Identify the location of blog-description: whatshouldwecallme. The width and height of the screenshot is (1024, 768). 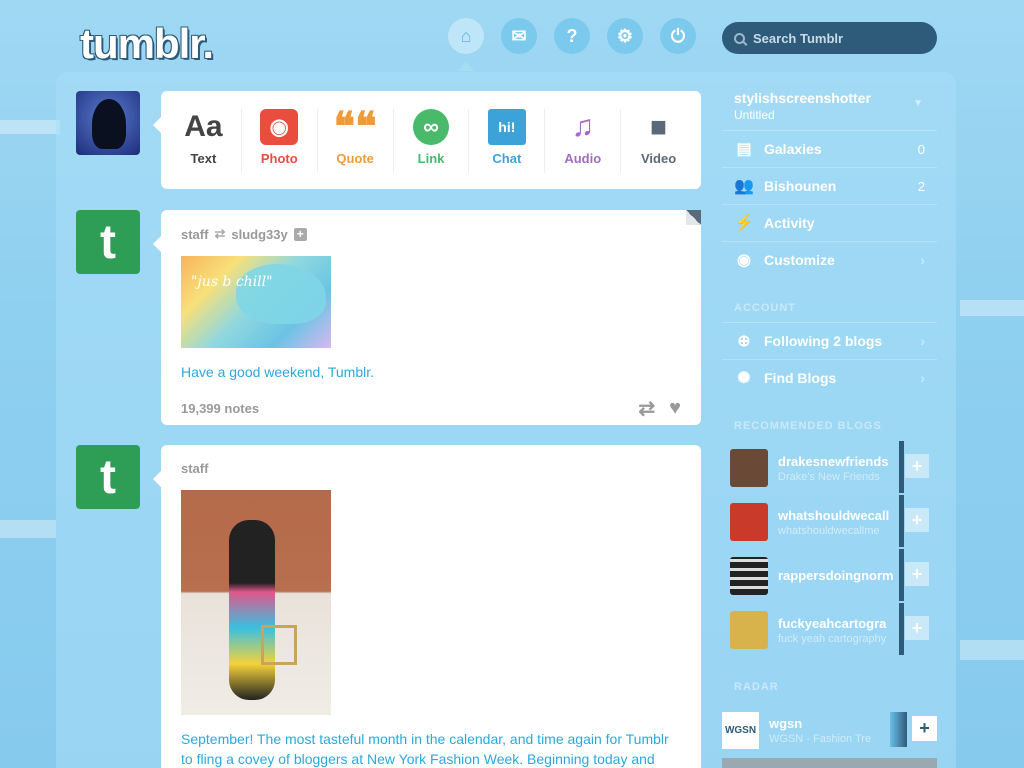
(829, 530).